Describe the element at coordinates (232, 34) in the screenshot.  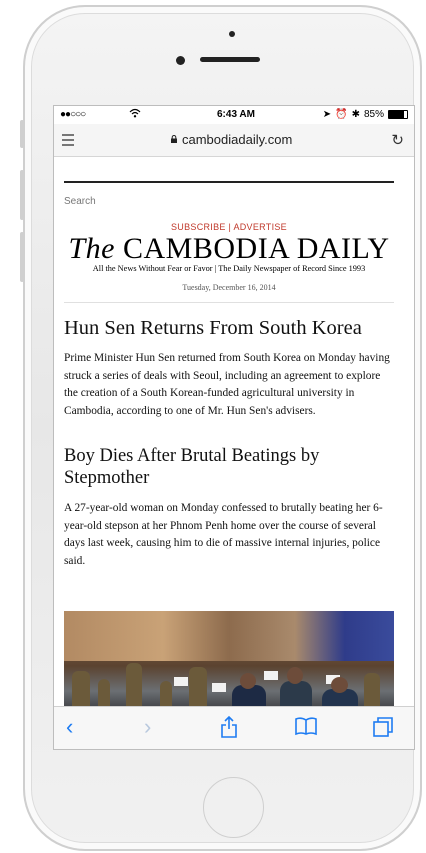
I see `proximity-sensor` at that location.